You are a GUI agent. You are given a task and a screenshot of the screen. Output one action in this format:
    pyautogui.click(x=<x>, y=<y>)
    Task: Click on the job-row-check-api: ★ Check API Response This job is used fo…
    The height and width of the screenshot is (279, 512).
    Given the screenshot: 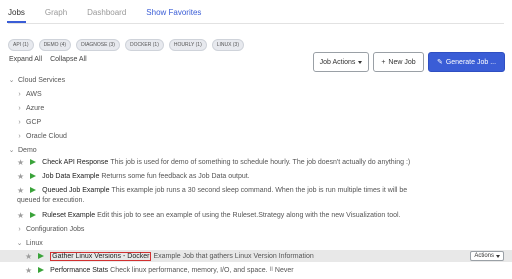 What is the action you would take?
    pyautogui.click(x=264, y=162)
    